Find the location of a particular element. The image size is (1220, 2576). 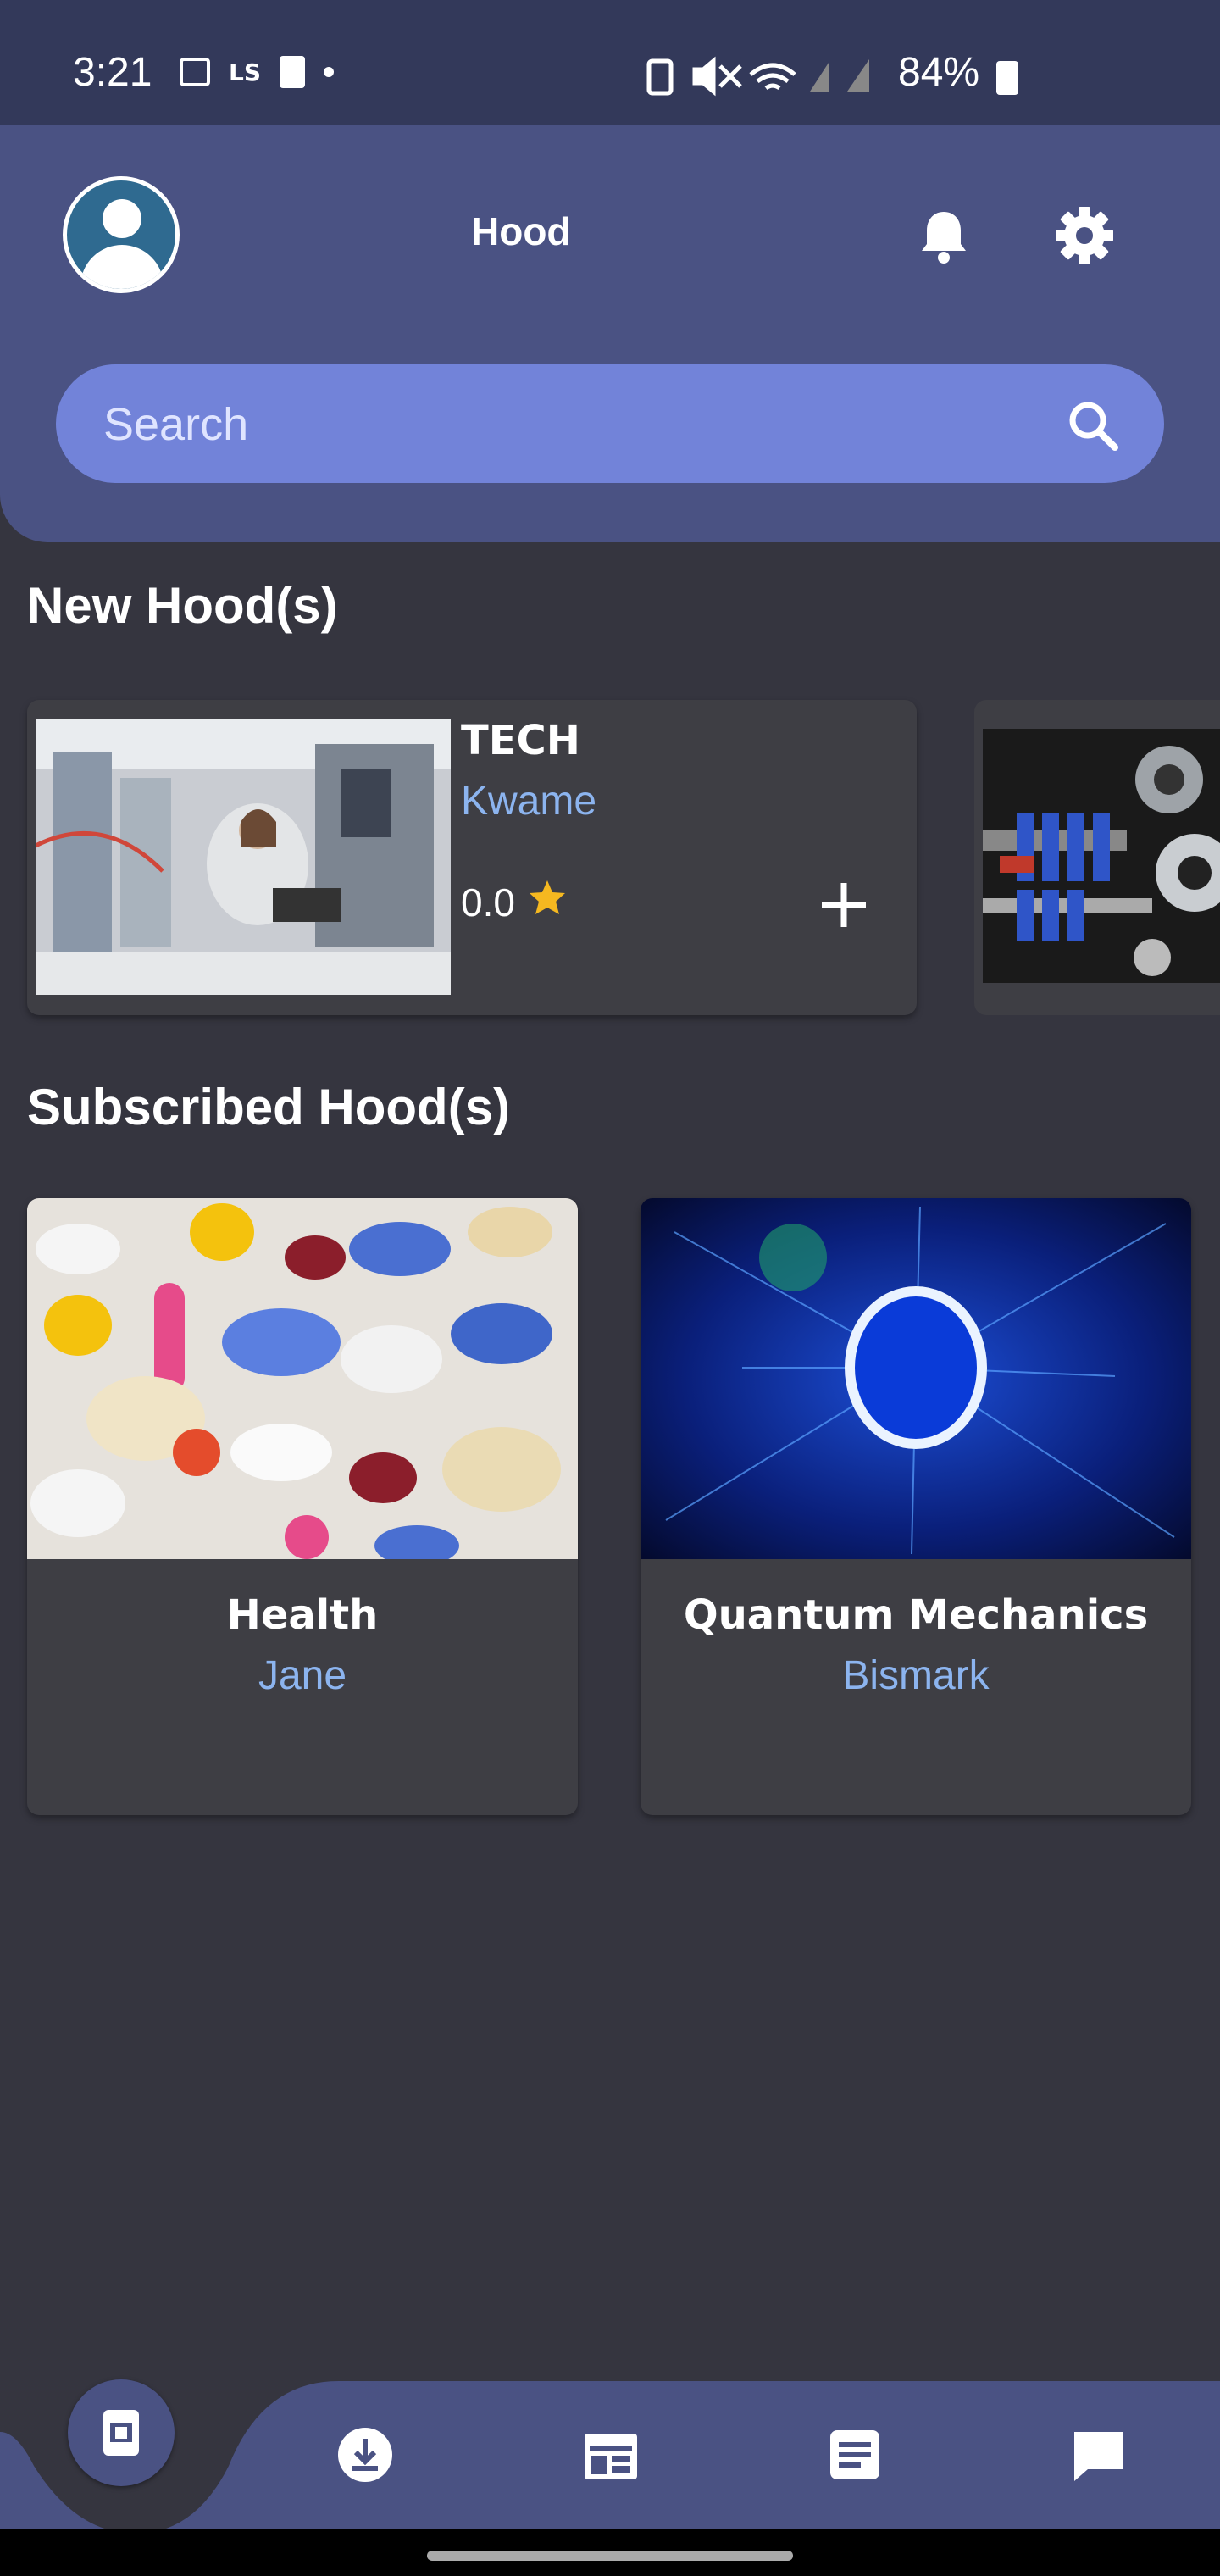

subscribed-hood-card: Quantum Mechanics Bismark is located at coordinates (915, 1506).